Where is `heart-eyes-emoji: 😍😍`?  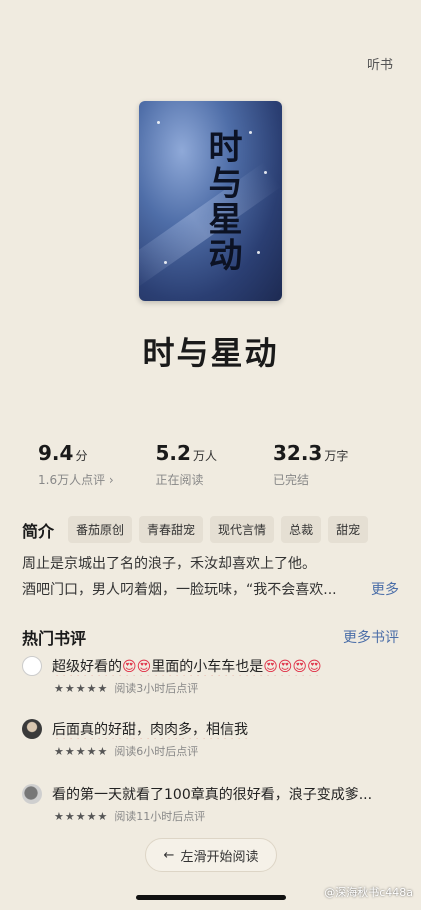
heart-eyes-emoji: 😍😍 is located at coordinates (137, 667).